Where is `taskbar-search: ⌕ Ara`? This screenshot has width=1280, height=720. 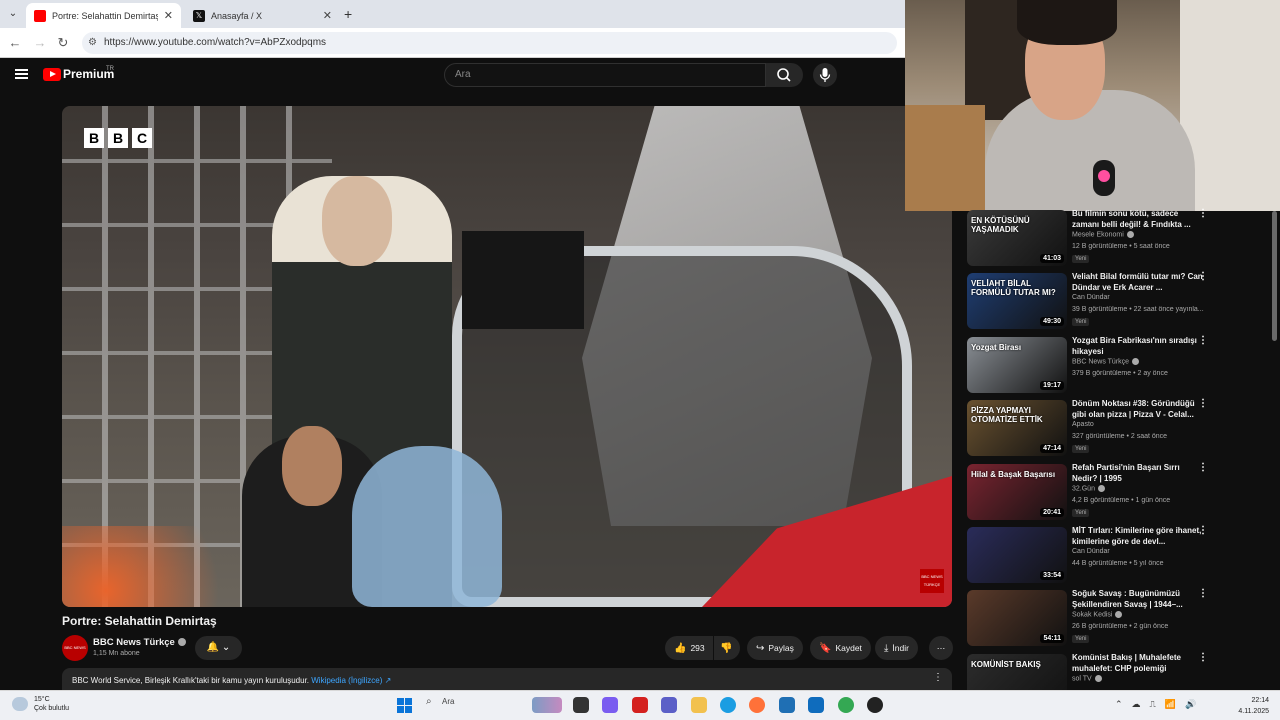 taskbar-search: ⌕ Ara is located at coordinates (440, 701).